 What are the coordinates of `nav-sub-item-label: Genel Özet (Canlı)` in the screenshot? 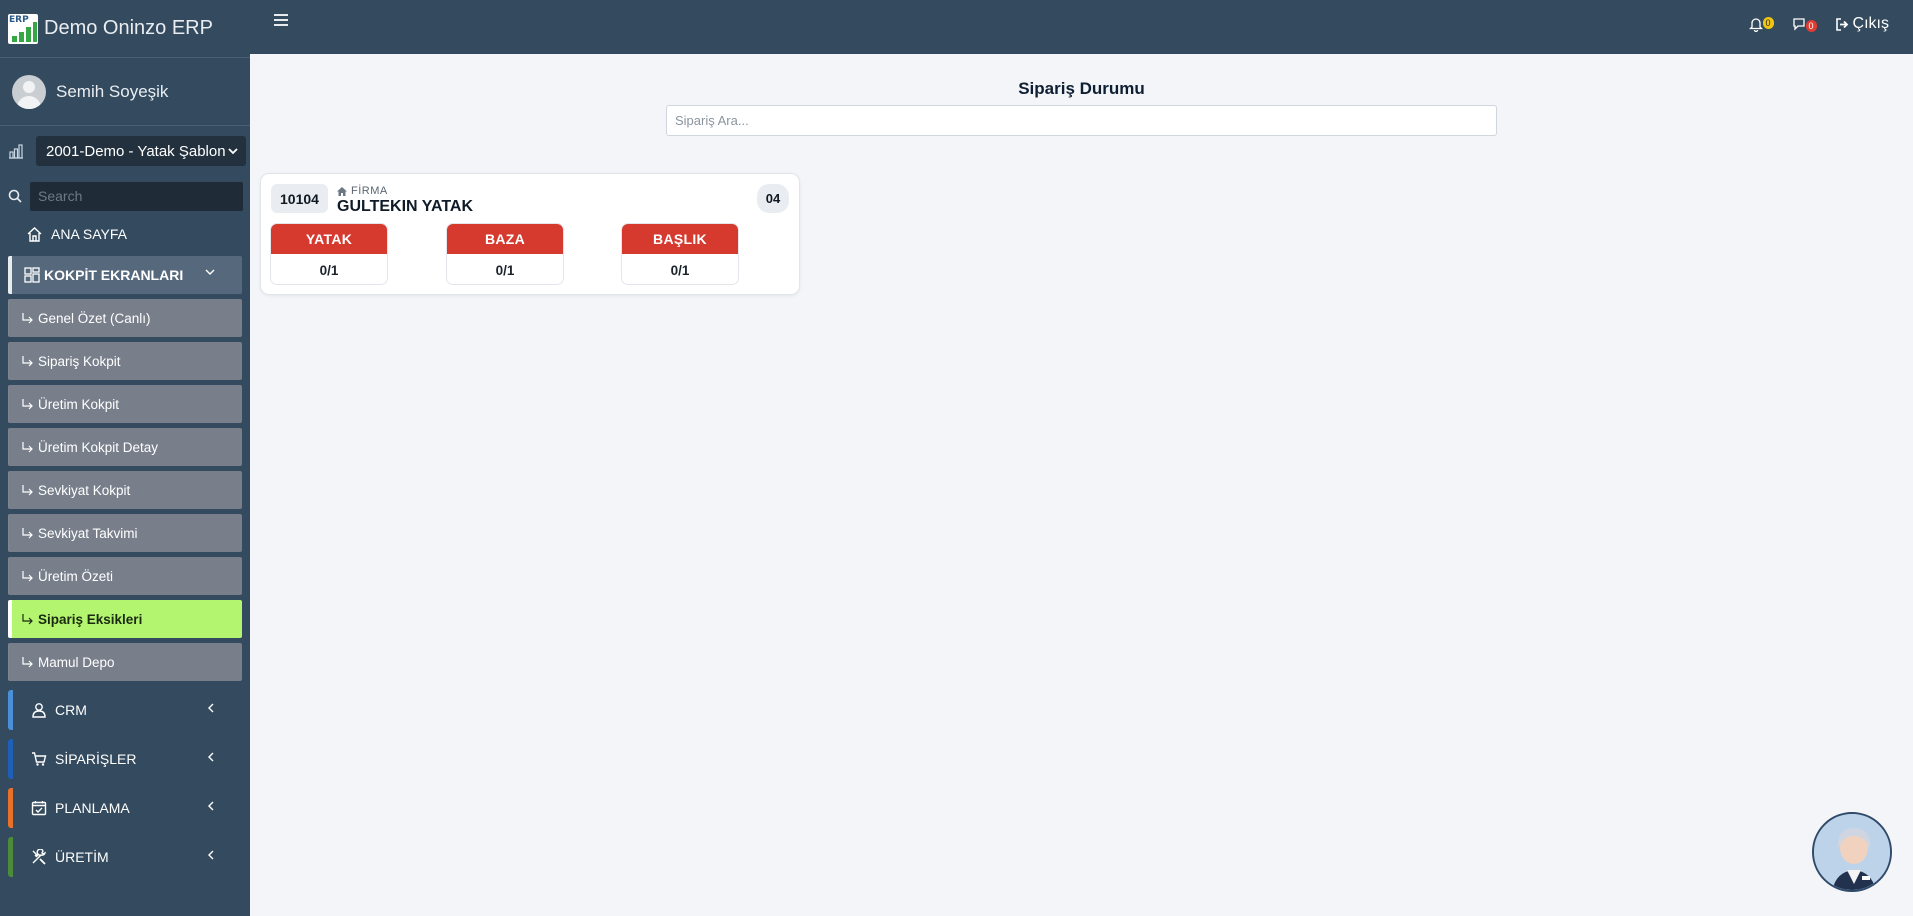 It's located at (94, 318).